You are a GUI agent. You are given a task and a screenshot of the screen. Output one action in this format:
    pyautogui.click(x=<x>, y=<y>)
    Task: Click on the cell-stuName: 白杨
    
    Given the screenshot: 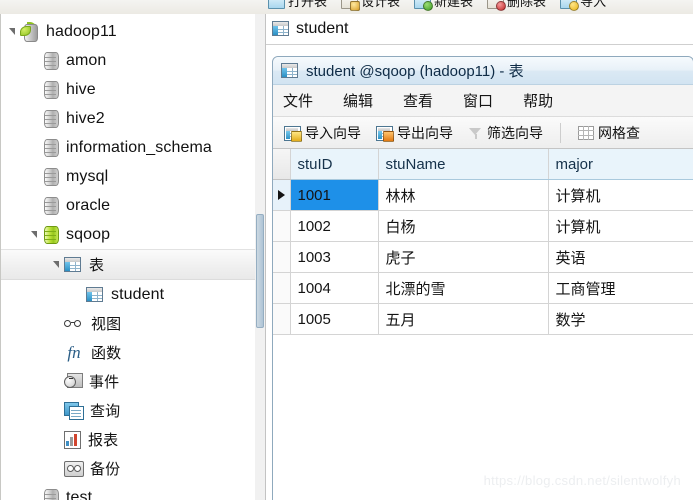 What is the action you would take?
    pyautogui.click(x=463, y=226)
    